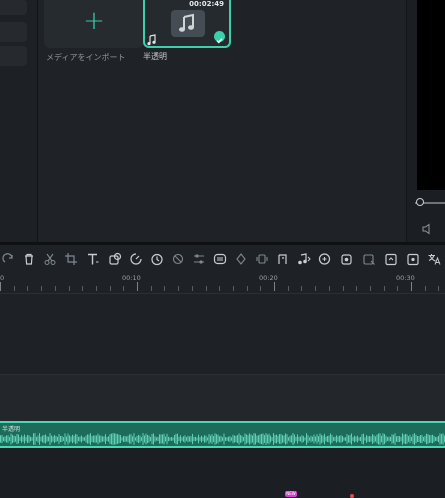 The image size is (445, 498). Describe the element at coordinates (369, 258) in the screenshot. I see `smart-cutout-icon` at that location.